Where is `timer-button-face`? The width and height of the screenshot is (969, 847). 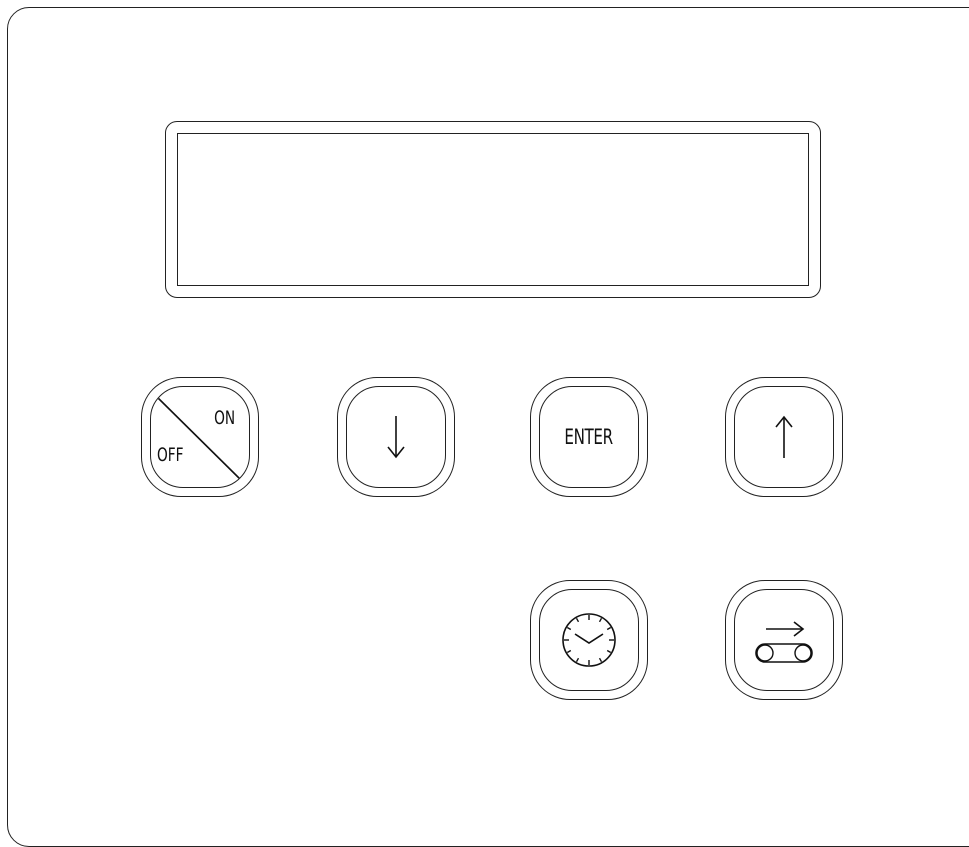
timer-button-face is located at coordinates (589, 640).